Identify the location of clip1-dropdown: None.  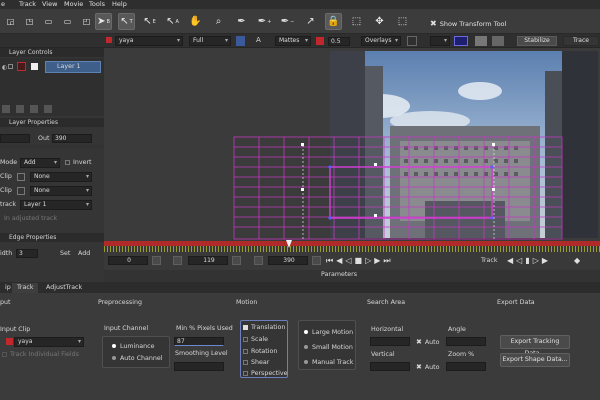
(61, 177).